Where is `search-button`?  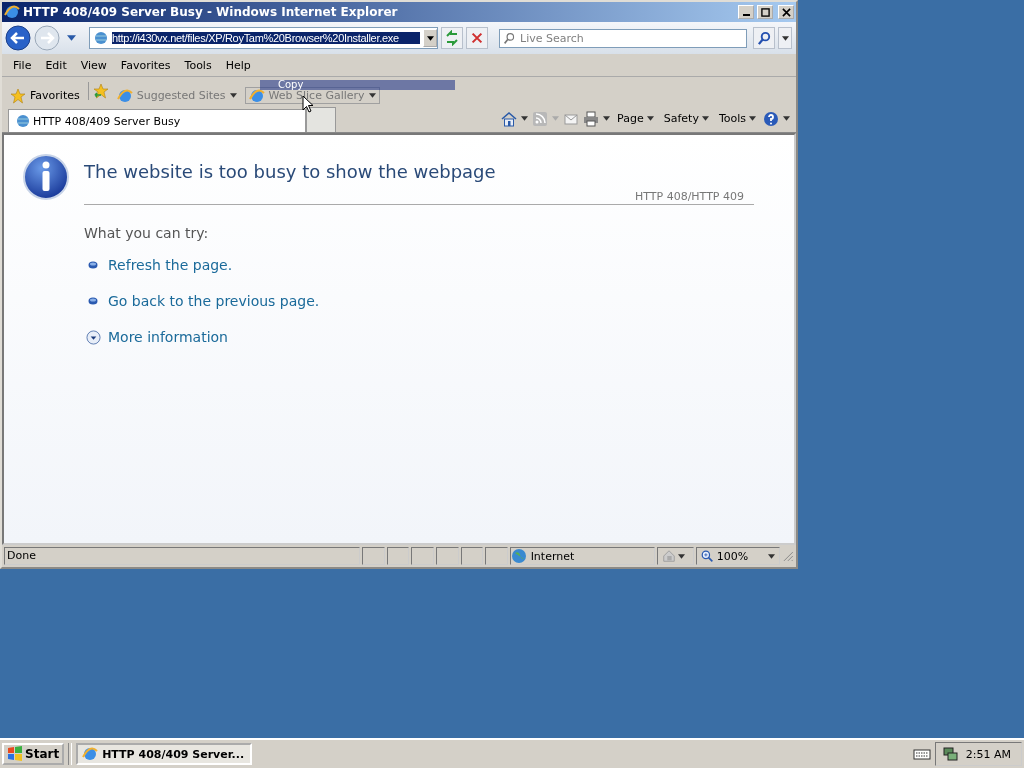
search-button is located at coordinates (764, 38).